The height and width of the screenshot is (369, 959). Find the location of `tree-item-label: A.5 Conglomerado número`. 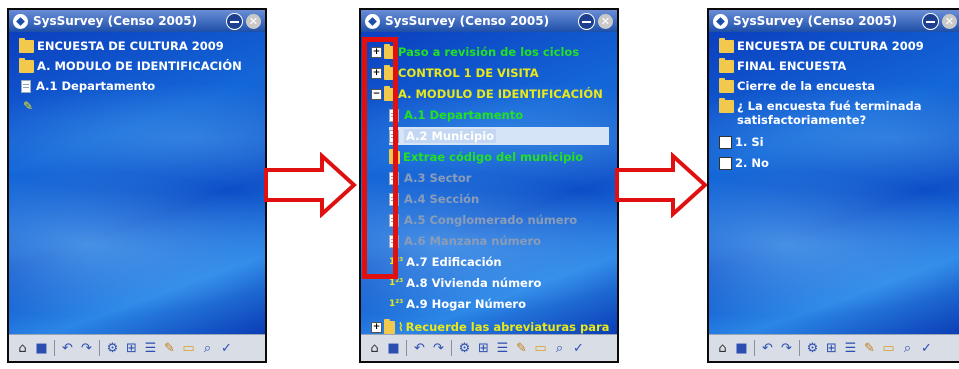

tree-item-label: A.5 Conglomerado número is located at coordinates (491, 220).